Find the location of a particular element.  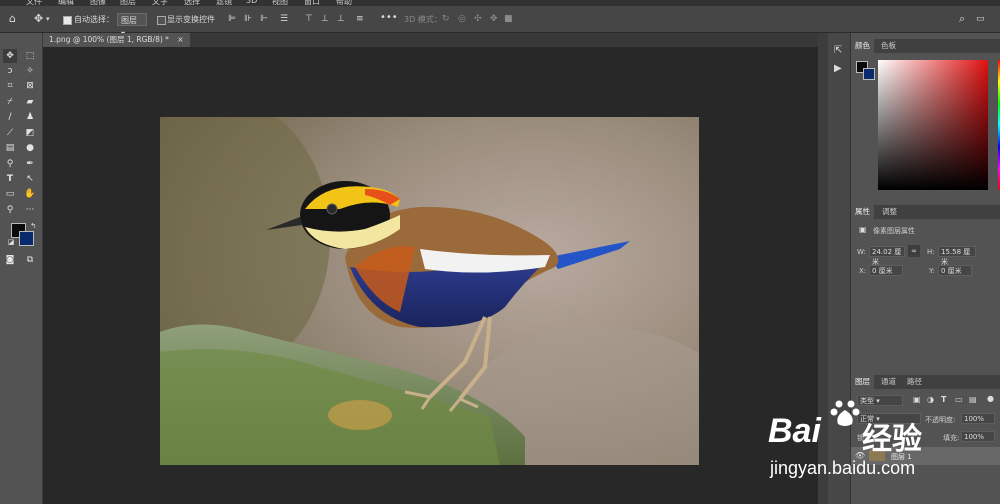

show-transform-label: 显示变换控件 is located at coordinates (191, 19).